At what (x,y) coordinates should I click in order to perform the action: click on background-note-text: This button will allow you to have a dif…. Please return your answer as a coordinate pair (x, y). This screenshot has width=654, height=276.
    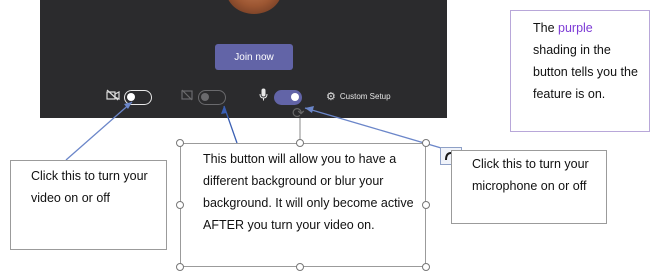
    Looking at the image, I should click on (308, 192).